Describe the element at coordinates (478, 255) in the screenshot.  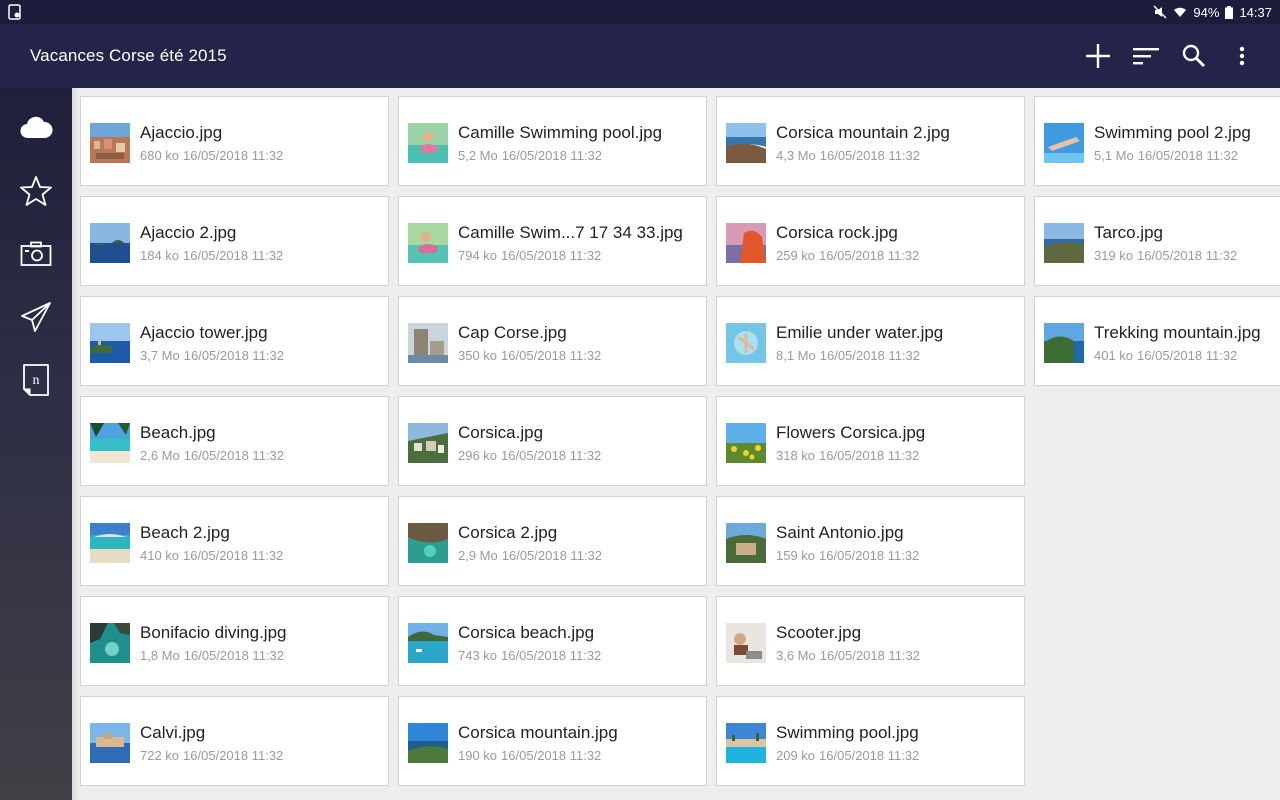
I see `file-size: 794 ko` at that location.